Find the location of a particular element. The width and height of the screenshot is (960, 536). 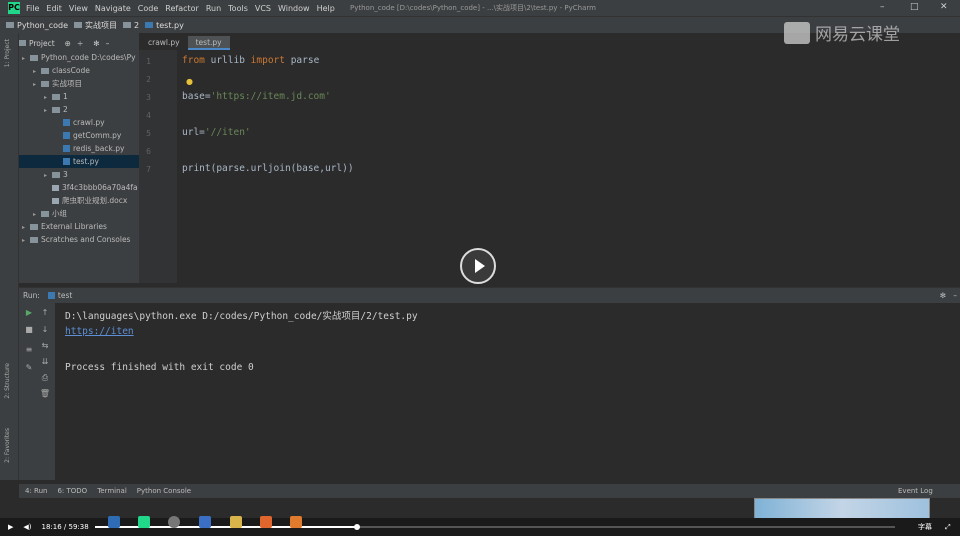

tree-item: getComm.py is located at coordinates (79, 135).